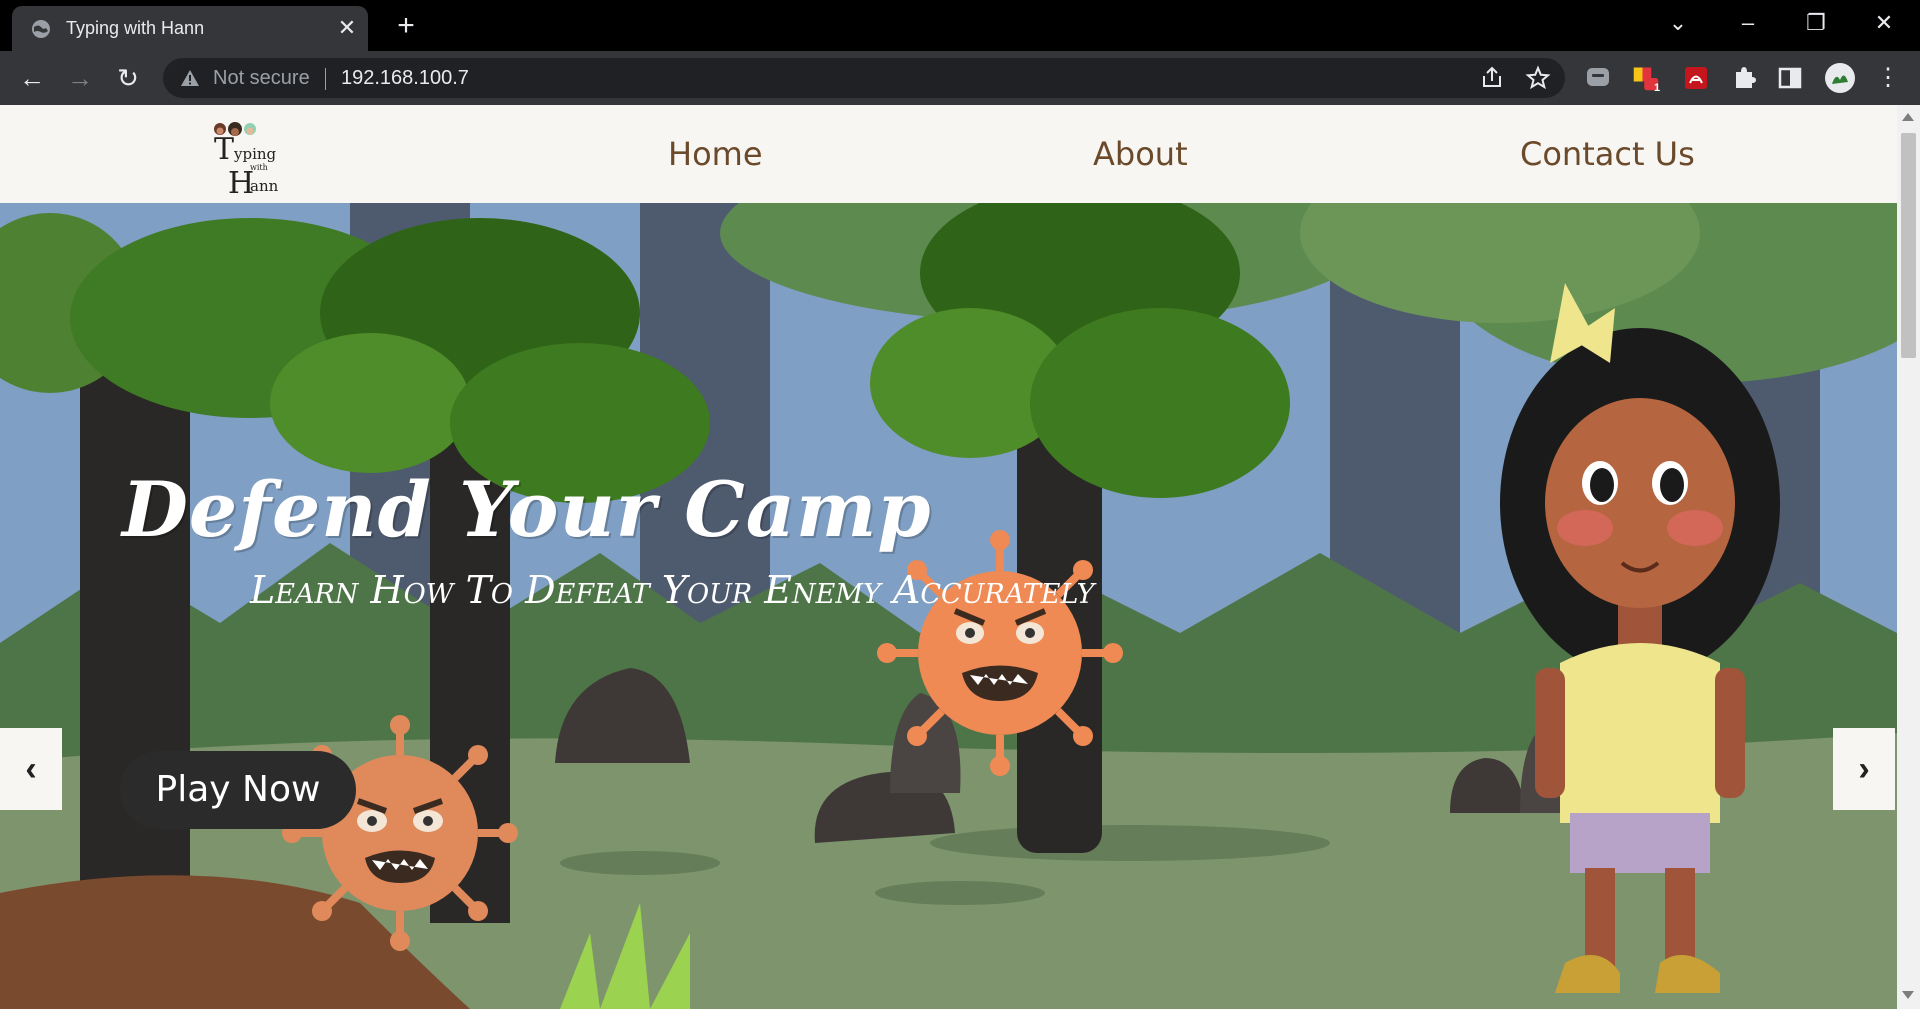 This screenshot has height=1009, width=1920. I want to click on site-navbar: T yping with H ann Home About Contact Us, so click(948, 154).